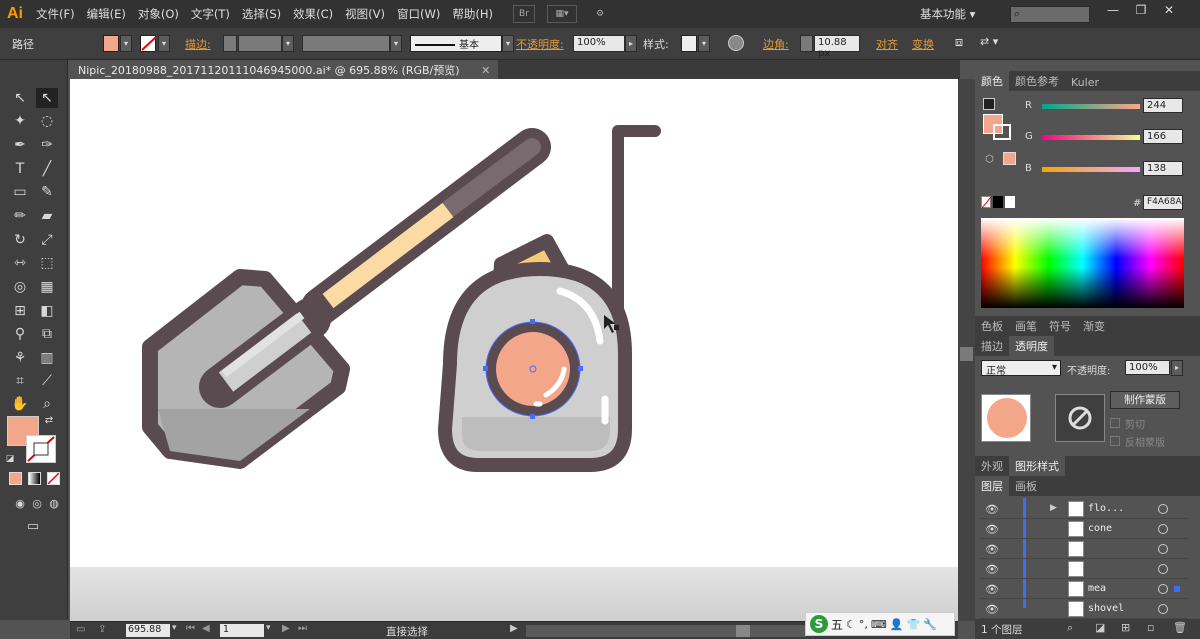  What do you see at coordinates (992, 346) in the screenshot?
I see `tab-stroke: 描边` at bounding box center [992, 346].